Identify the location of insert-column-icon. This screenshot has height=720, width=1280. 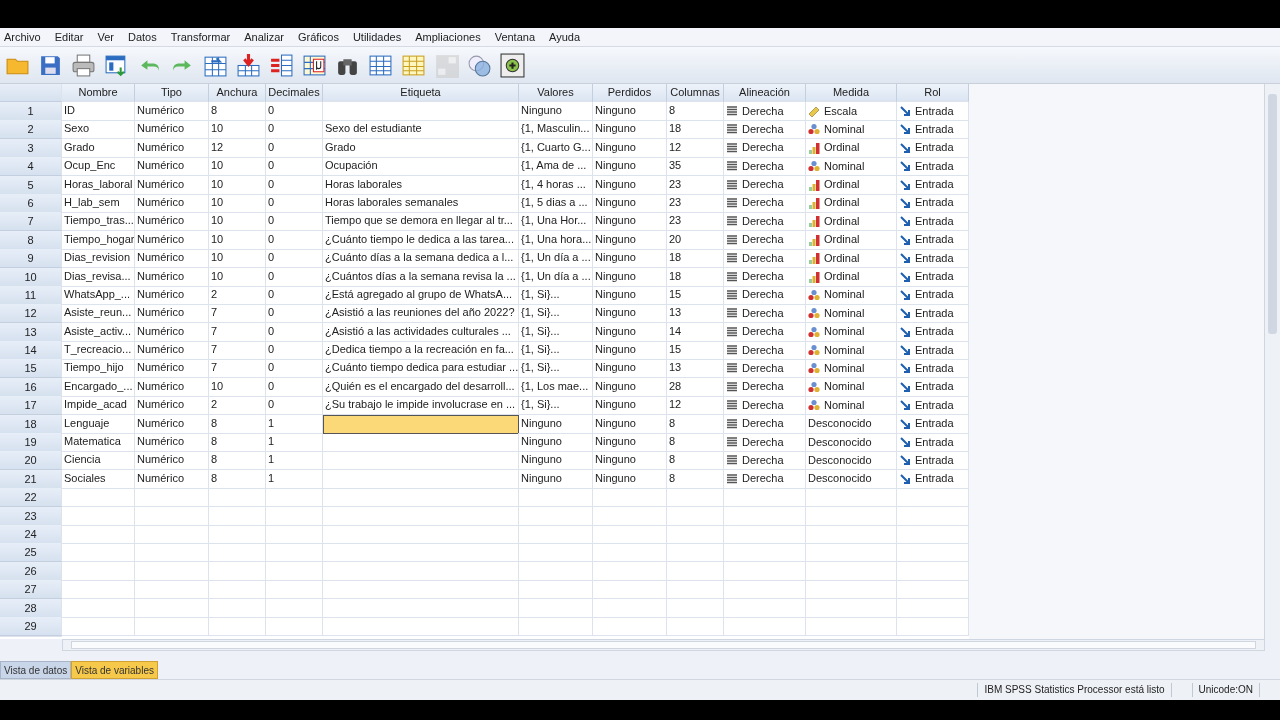
(281, 65).